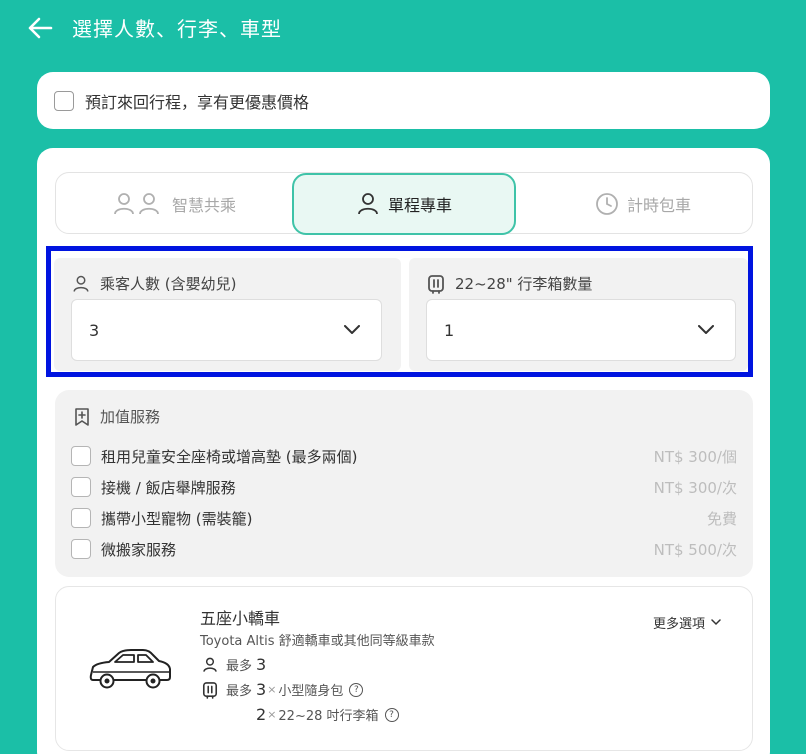 The width and height of the screenshot is (806, 754). Describe the element at coordinates (679, 624) in the screenshot. I see `more-options-label: 更多選項` at that location.